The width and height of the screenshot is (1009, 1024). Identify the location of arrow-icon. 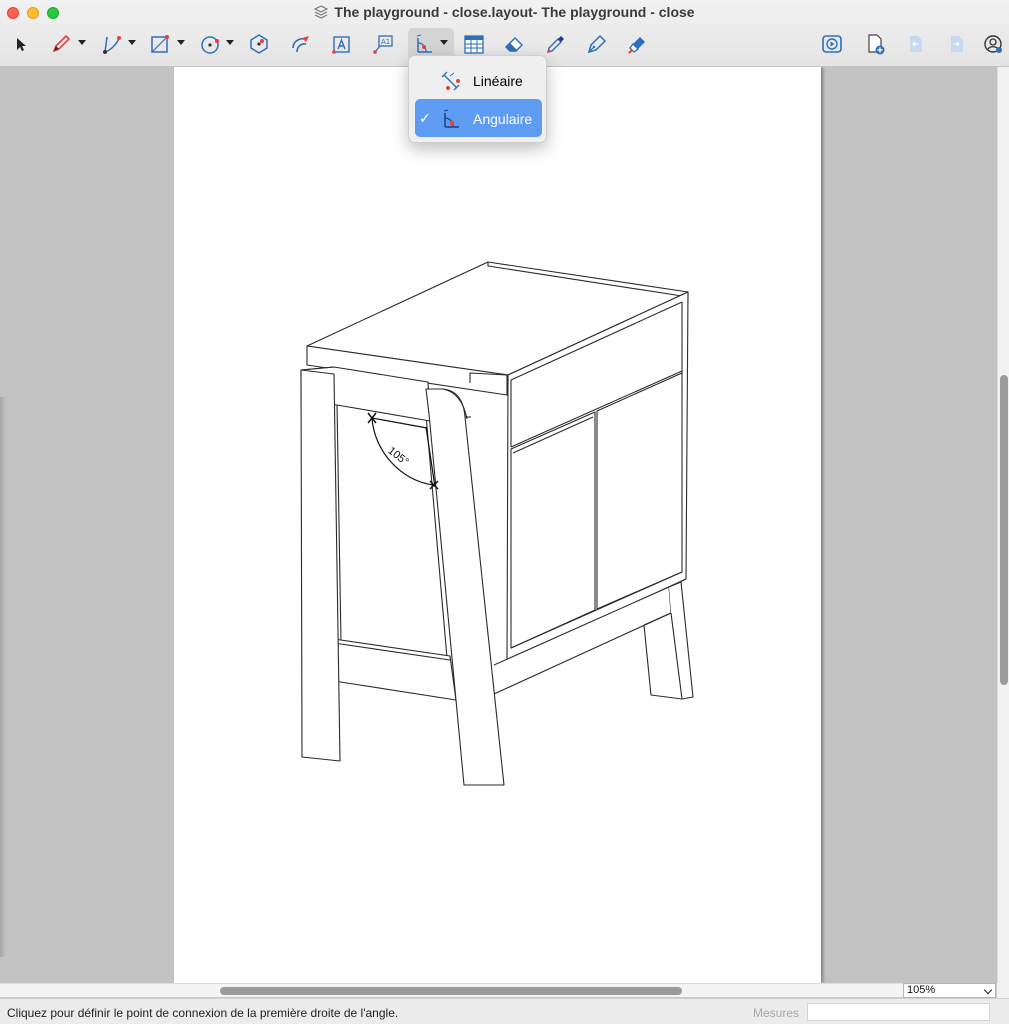
(21, 44).